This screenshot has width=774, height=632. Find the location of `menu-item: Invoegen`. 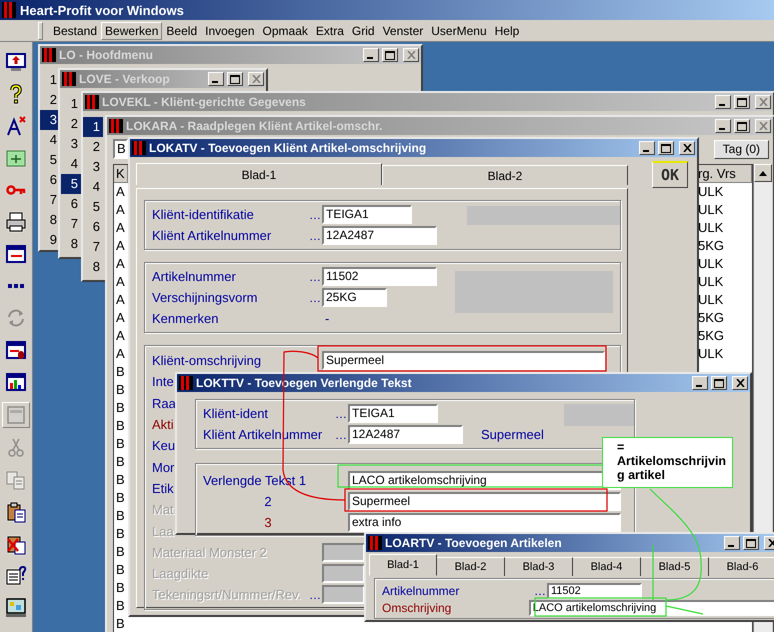

menu-item: Invoegen is located at coordinates (230, 31).